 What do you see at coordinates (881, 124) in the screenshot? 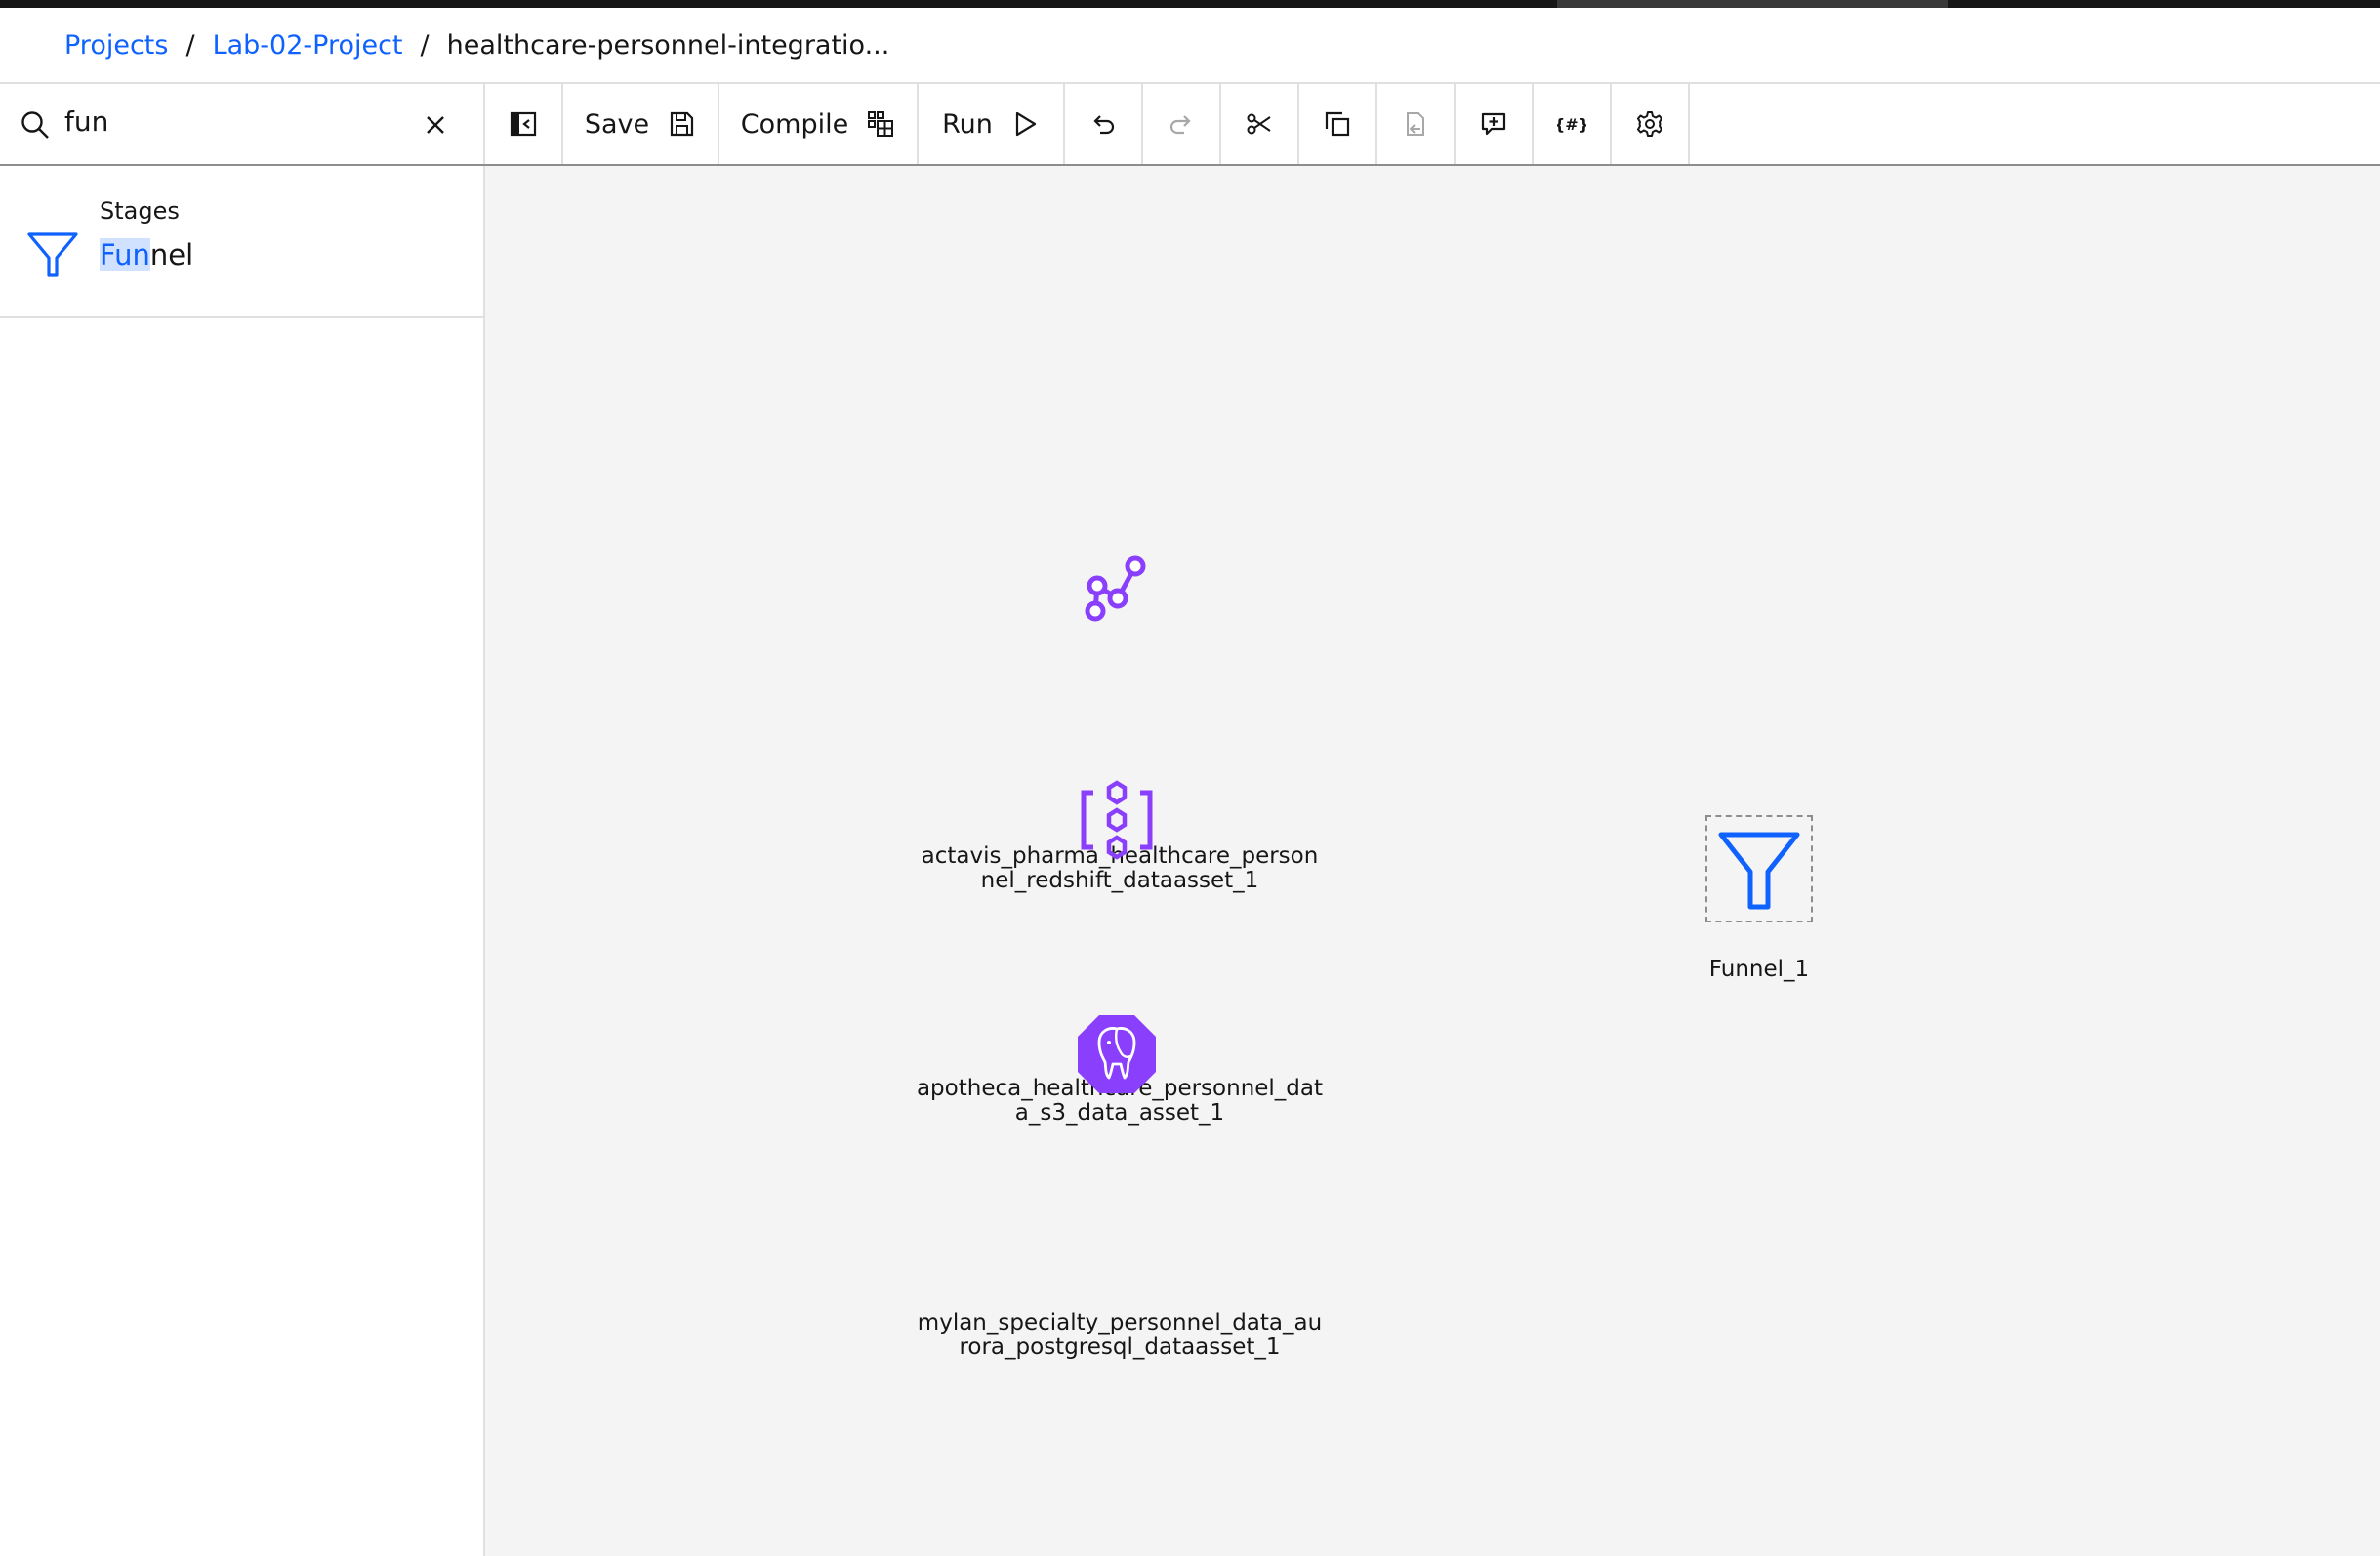
I see `compile-icon` at bounding box center [881, 124].